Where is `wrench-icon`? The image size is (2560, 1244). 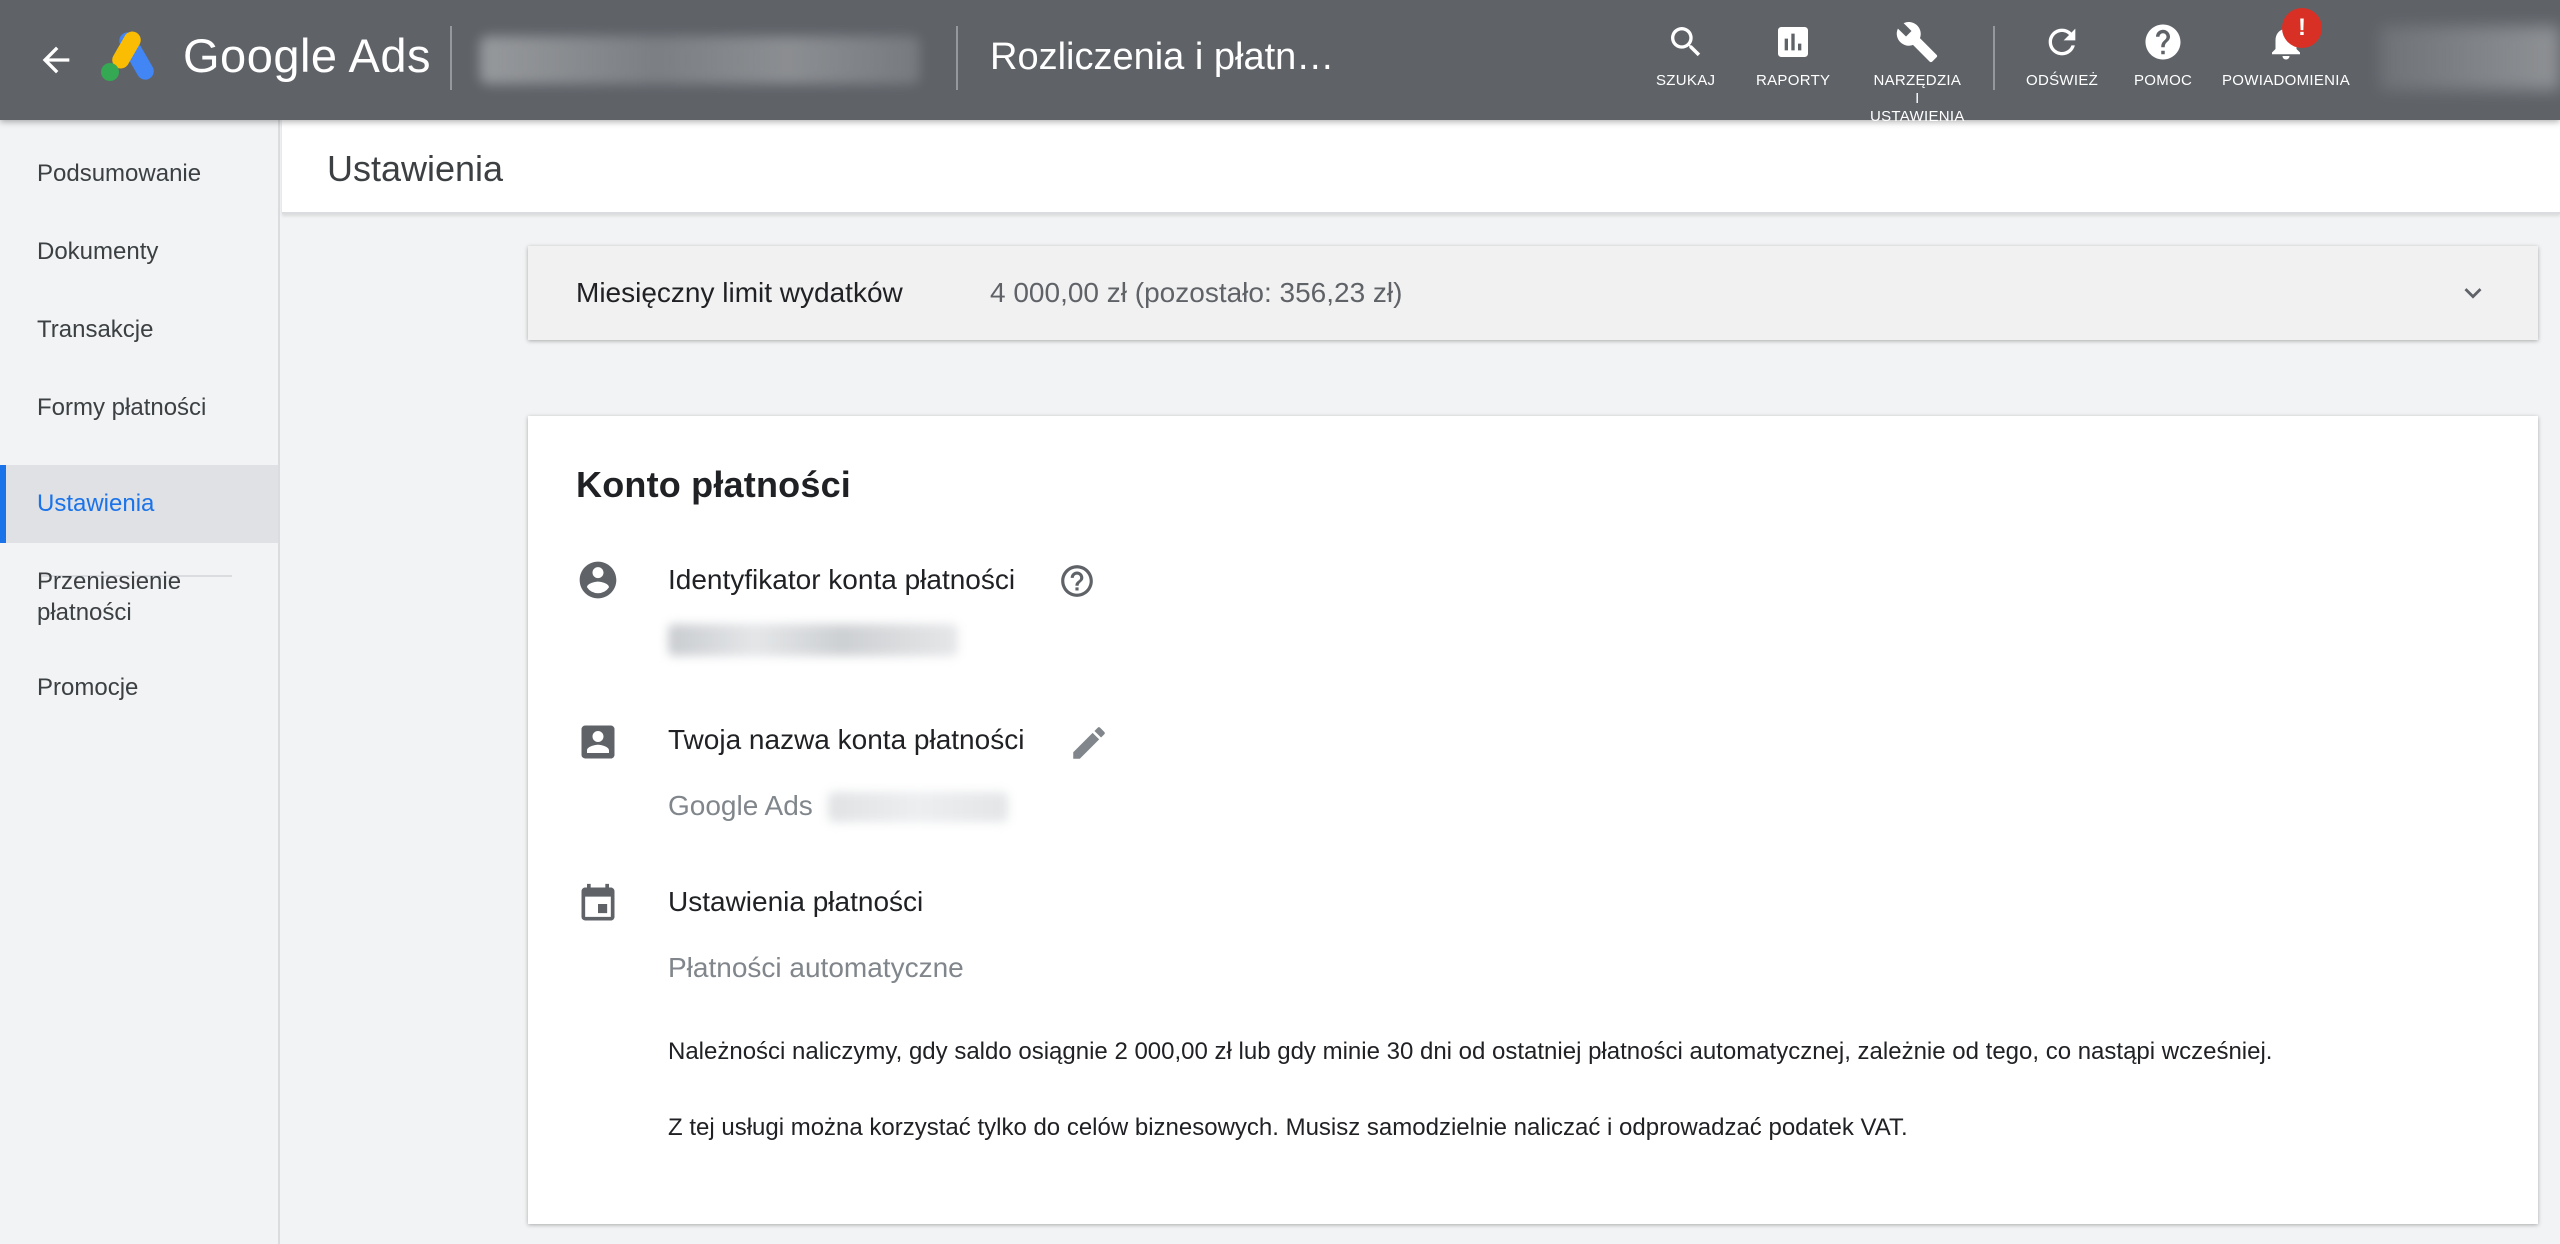 wrench-icon is located at coordinates (1917, 42).